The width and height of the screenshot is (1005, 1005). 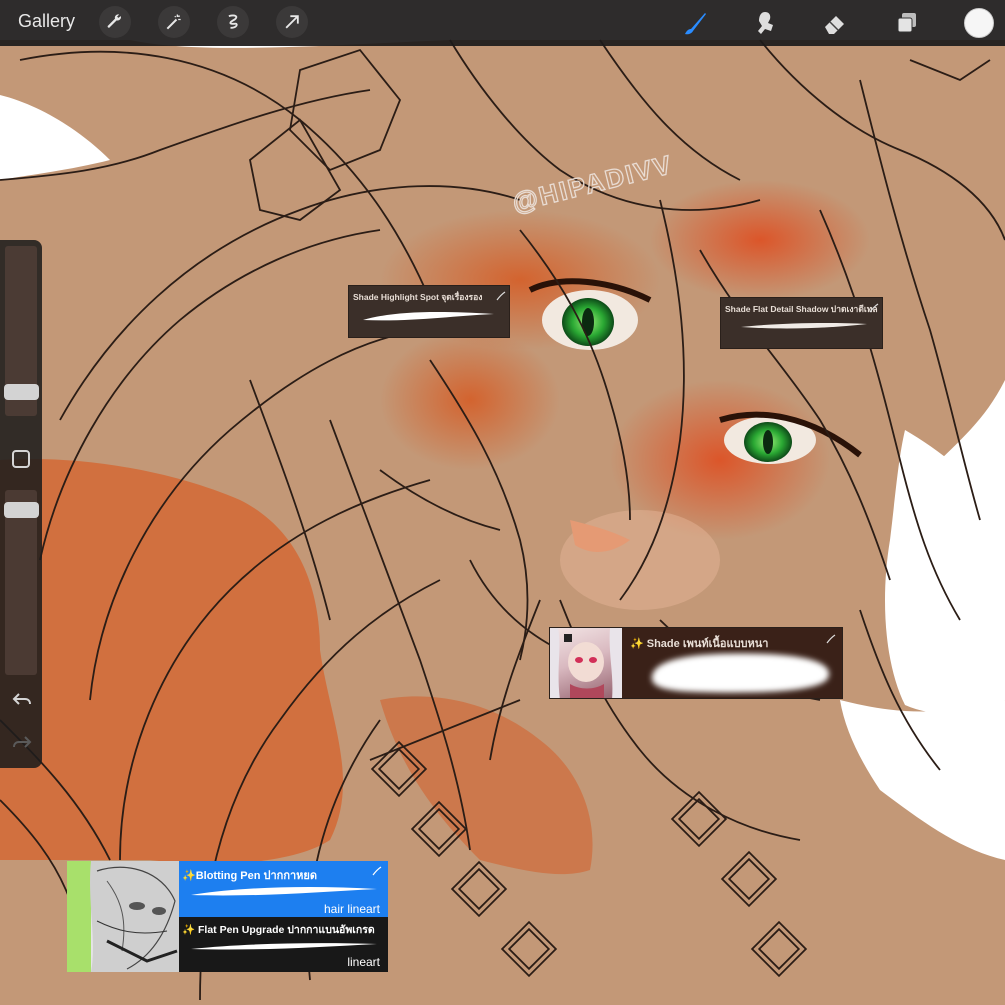 What do you see at coordinates (21, 392) in the screenshot?
I see `brush-size-thumb` at bounding box center [21, 392].